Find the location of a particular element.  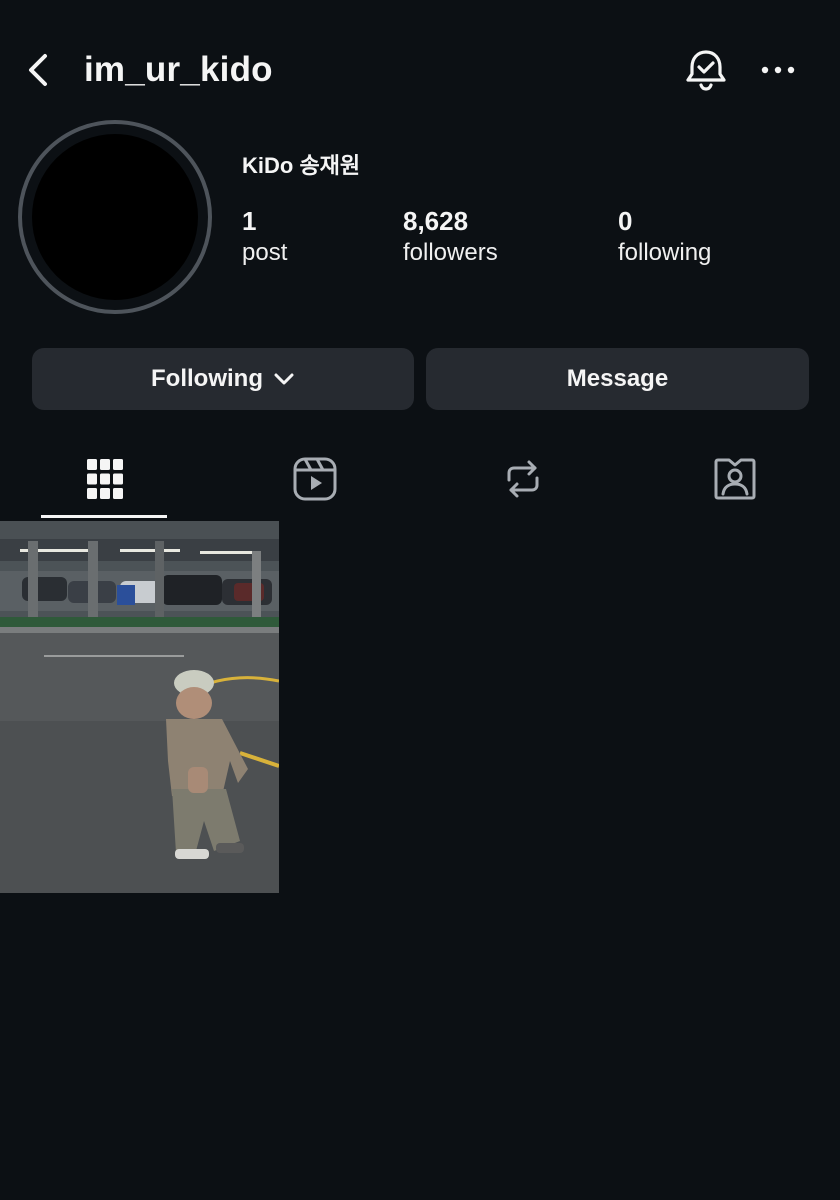

tab-tagged is located at coordinates (735, 479).